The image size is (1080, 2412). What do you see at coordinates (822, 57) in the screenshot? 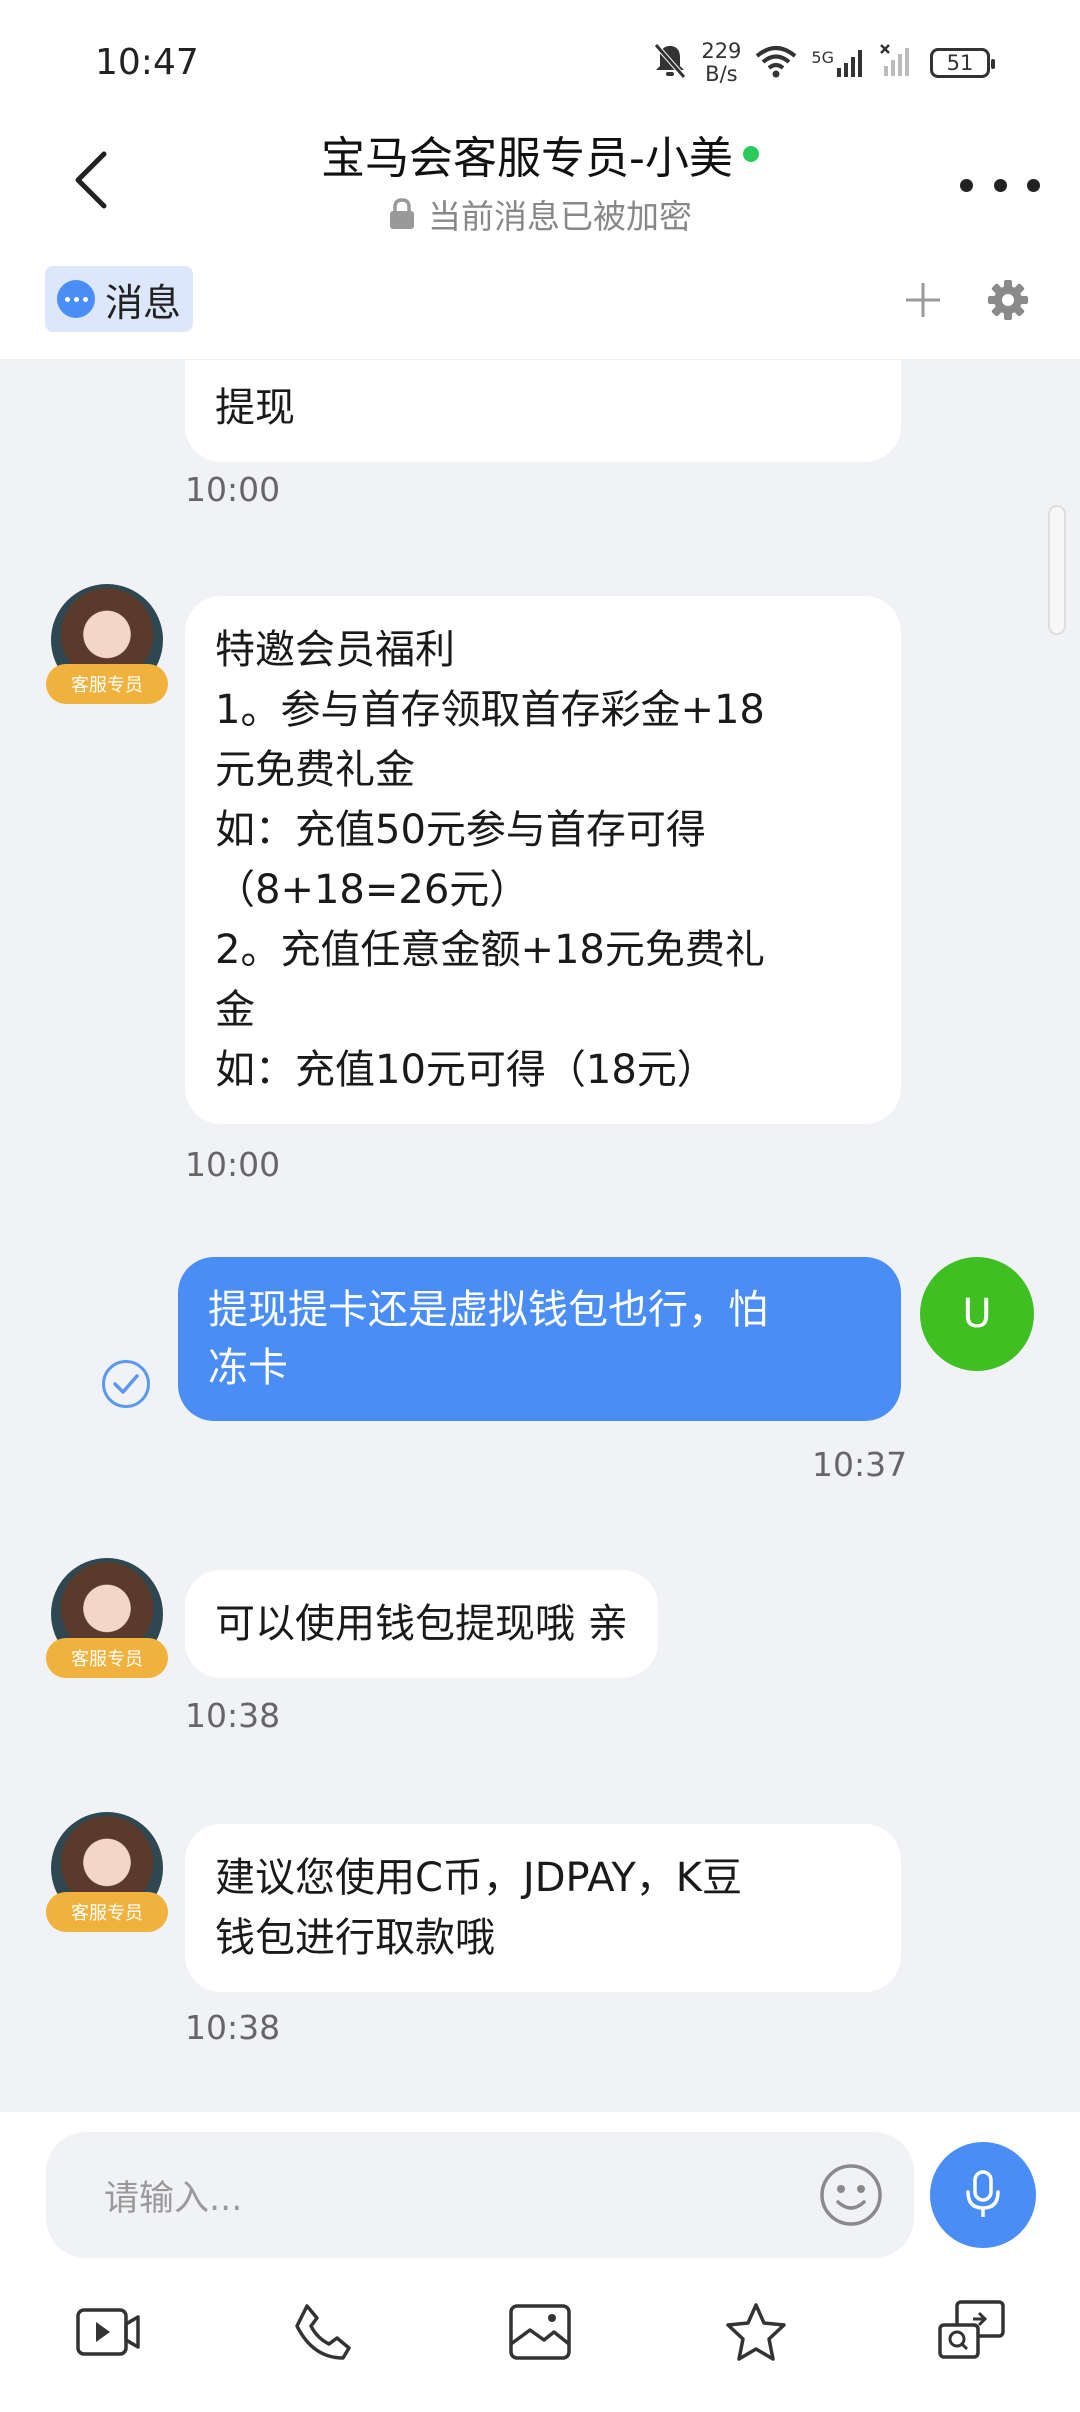
I see `network-type: 5G` at bounding box center [822, 57].